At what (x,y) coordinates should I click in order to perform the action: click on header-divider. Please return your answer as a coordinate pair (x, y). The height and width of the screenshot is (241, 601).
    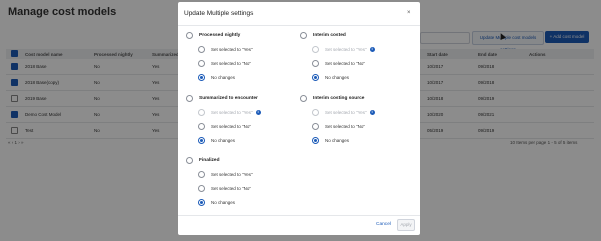
    Looking at the image, I should click on (299, 25).